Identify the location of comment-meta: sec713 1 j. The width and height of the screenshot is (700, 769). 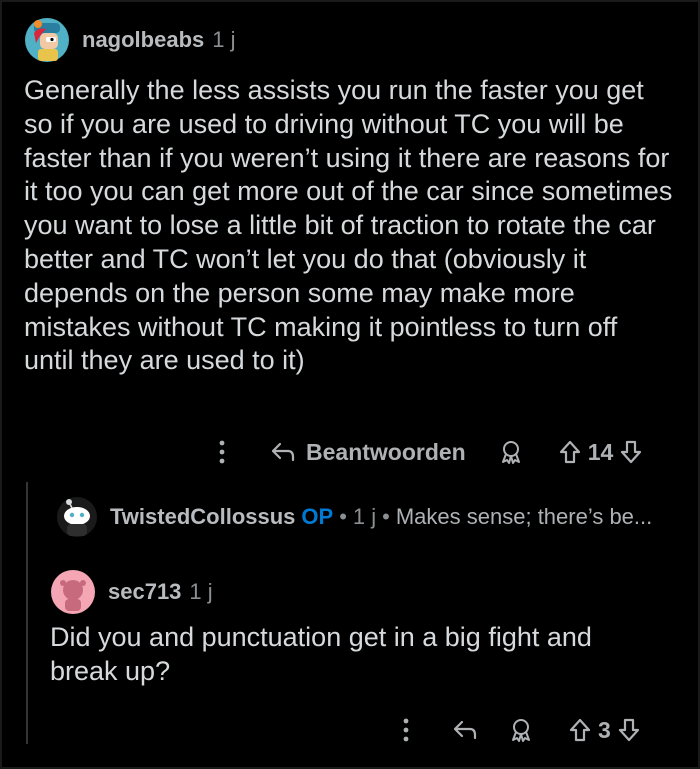
(365, 592).